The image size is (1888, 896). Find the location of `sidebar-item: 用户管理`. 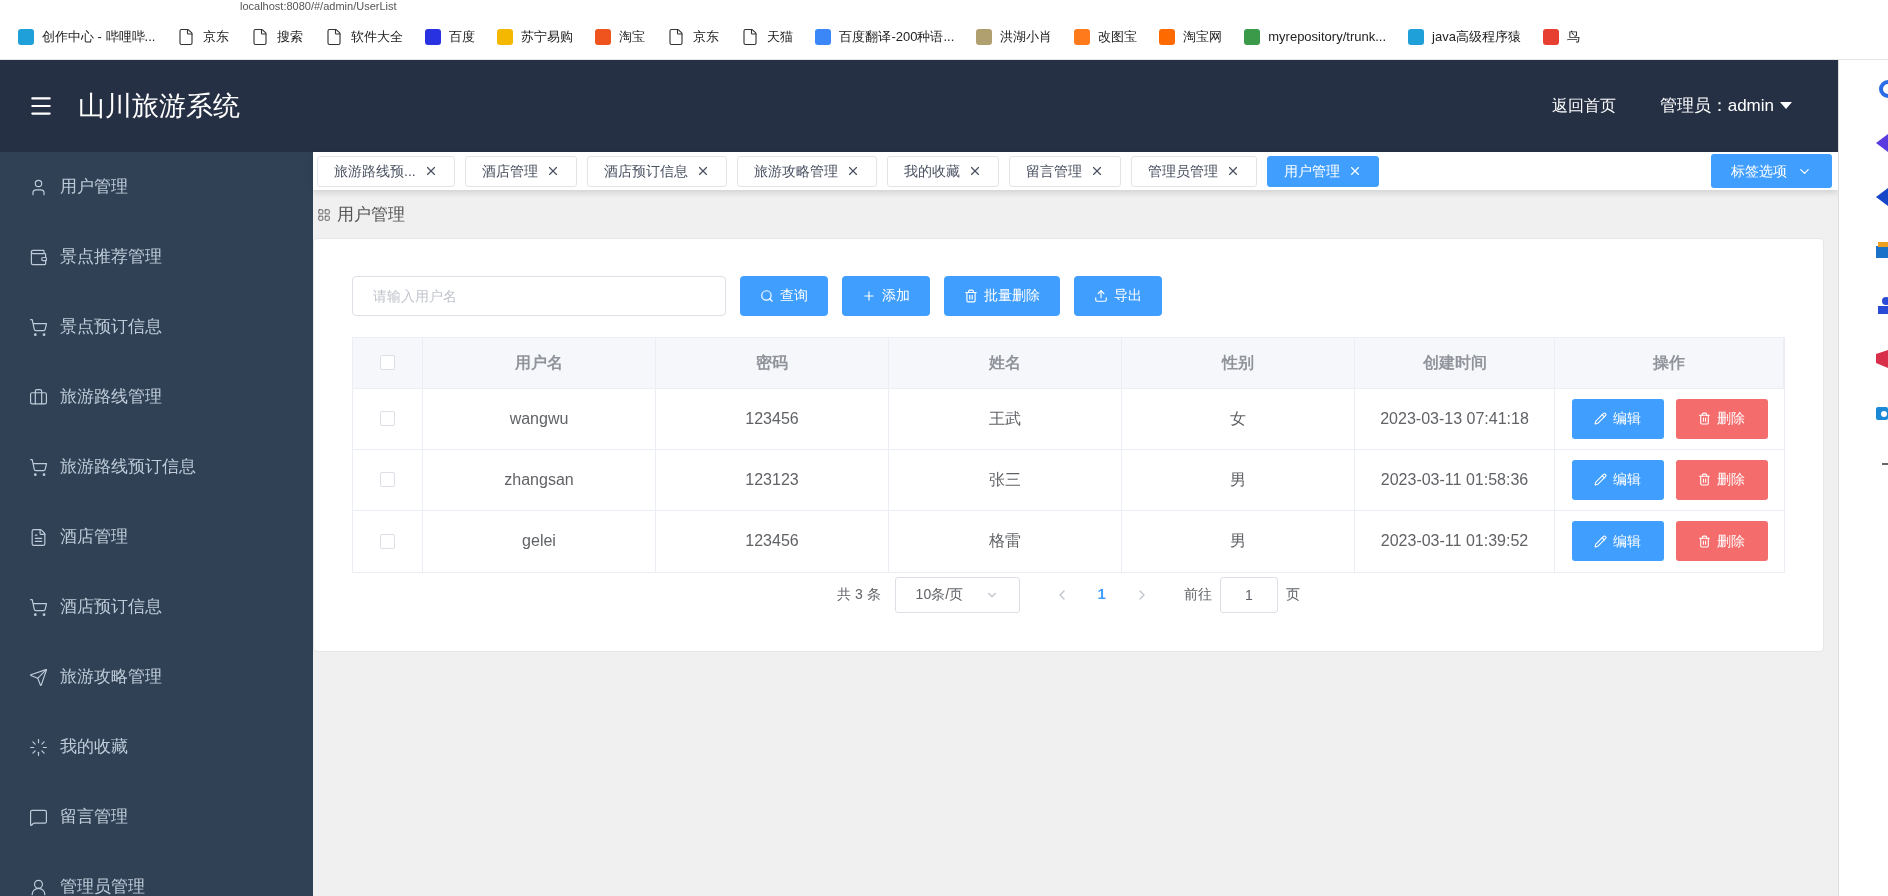

sidebar-item: 用户管理 is located at coordinates (156, 187).